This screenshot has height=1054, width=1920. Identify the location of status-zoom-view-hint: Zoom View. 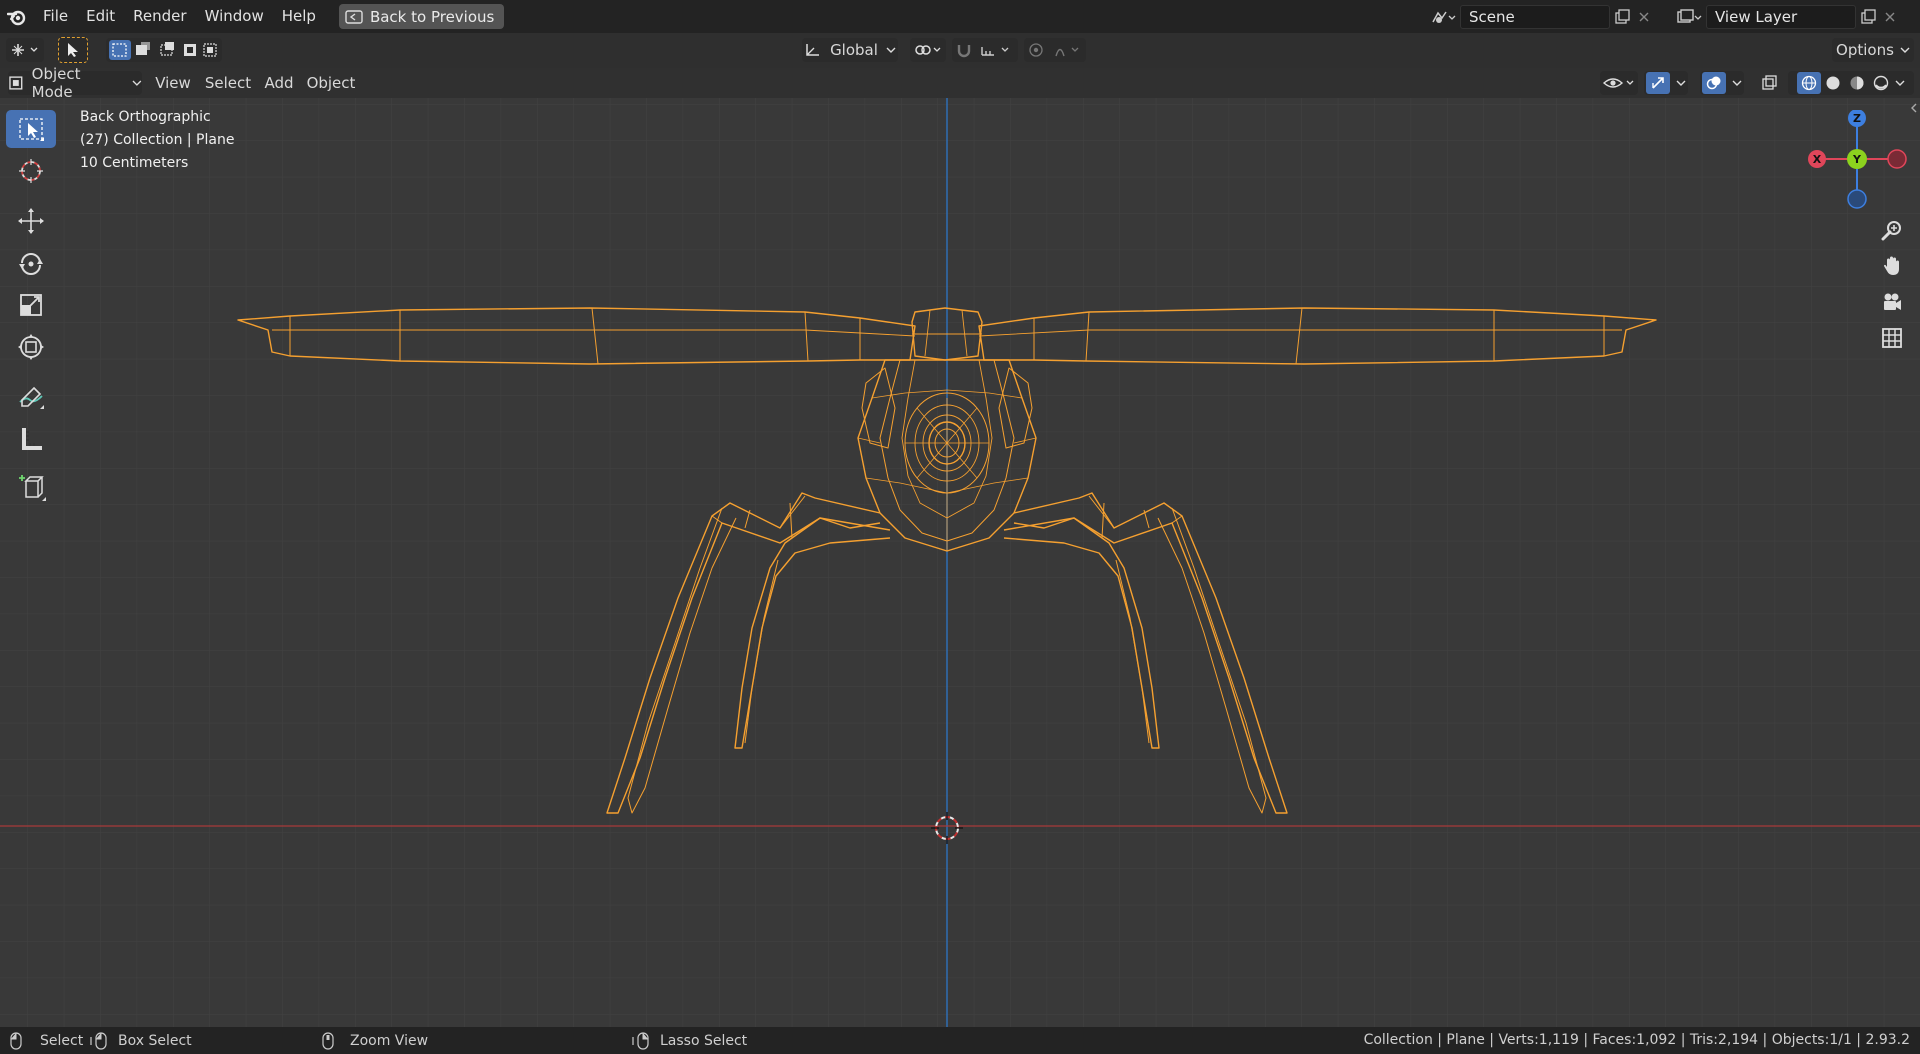
(375, 1040).